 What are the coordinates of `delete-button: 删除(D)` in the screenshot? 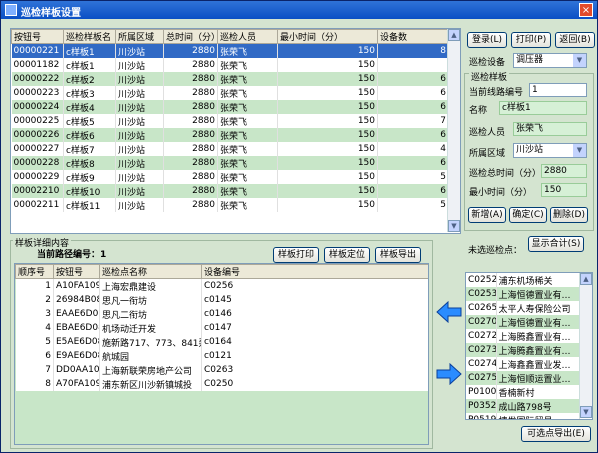 It's located at (569, 215).